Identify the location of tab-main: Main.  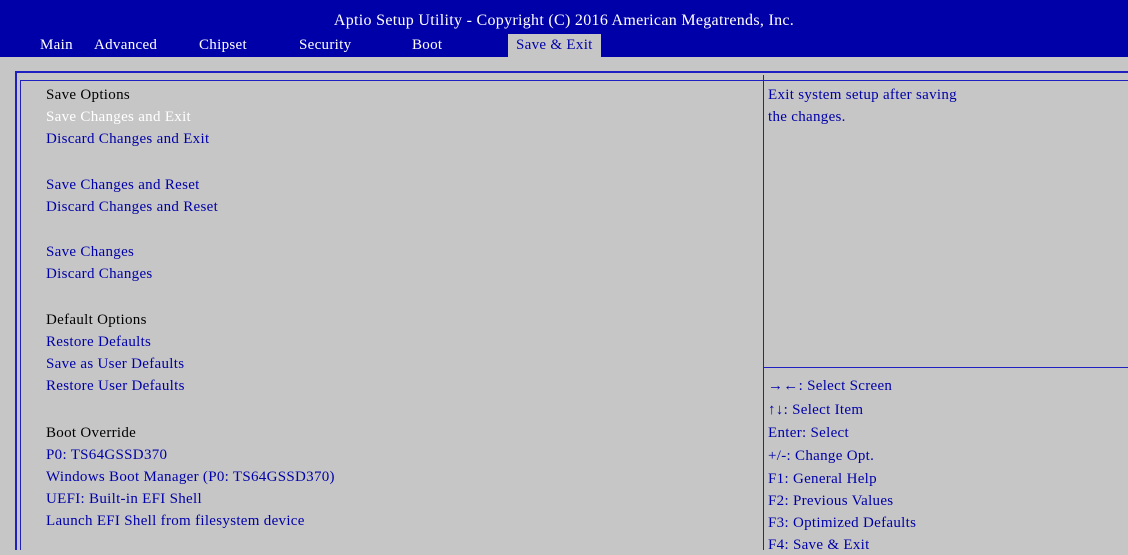
(56, 45).